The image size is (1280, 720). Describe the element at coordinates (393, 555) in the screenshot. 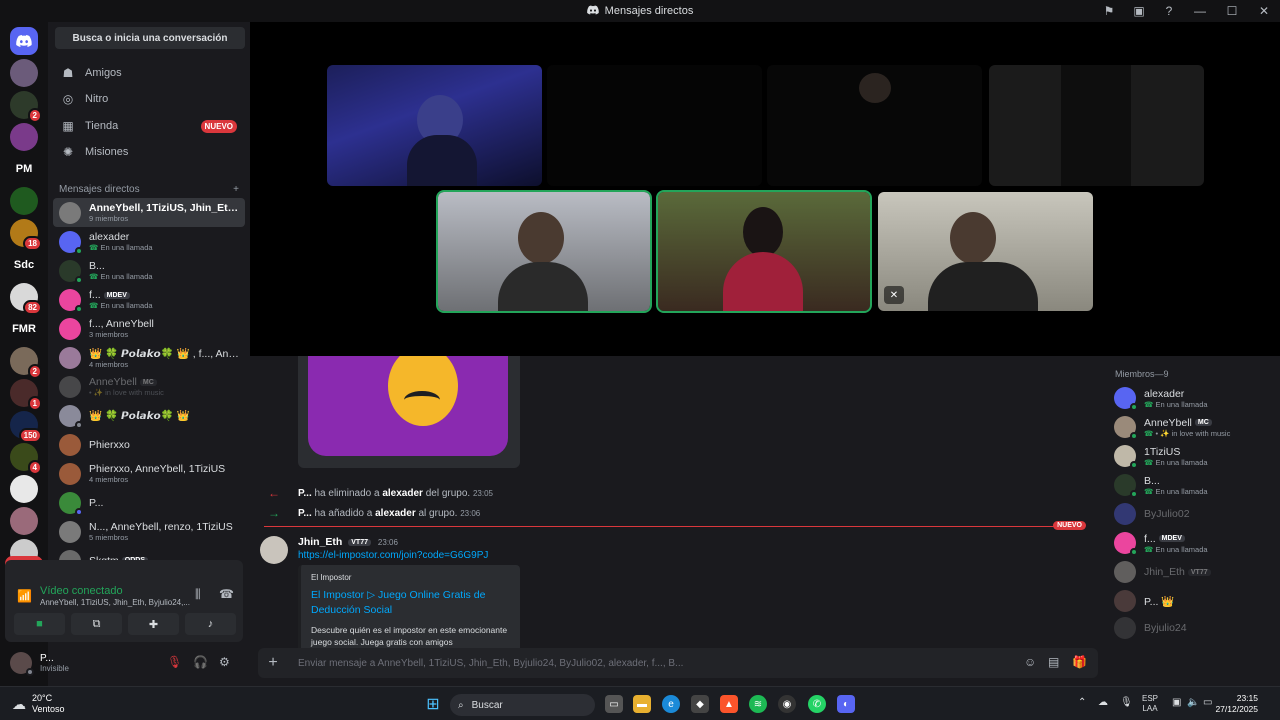

I see `message-link: https://el-impostor.com/join?code=G6G9PJ` at that location.